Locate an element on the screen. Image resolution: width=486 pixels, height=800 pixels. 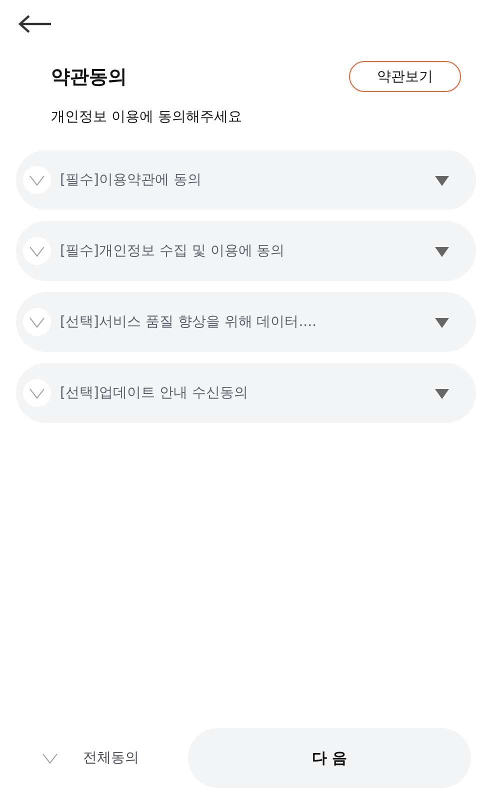
agreement-row: [필수]이용약관에 동의 is located at coordinates (246, 180).